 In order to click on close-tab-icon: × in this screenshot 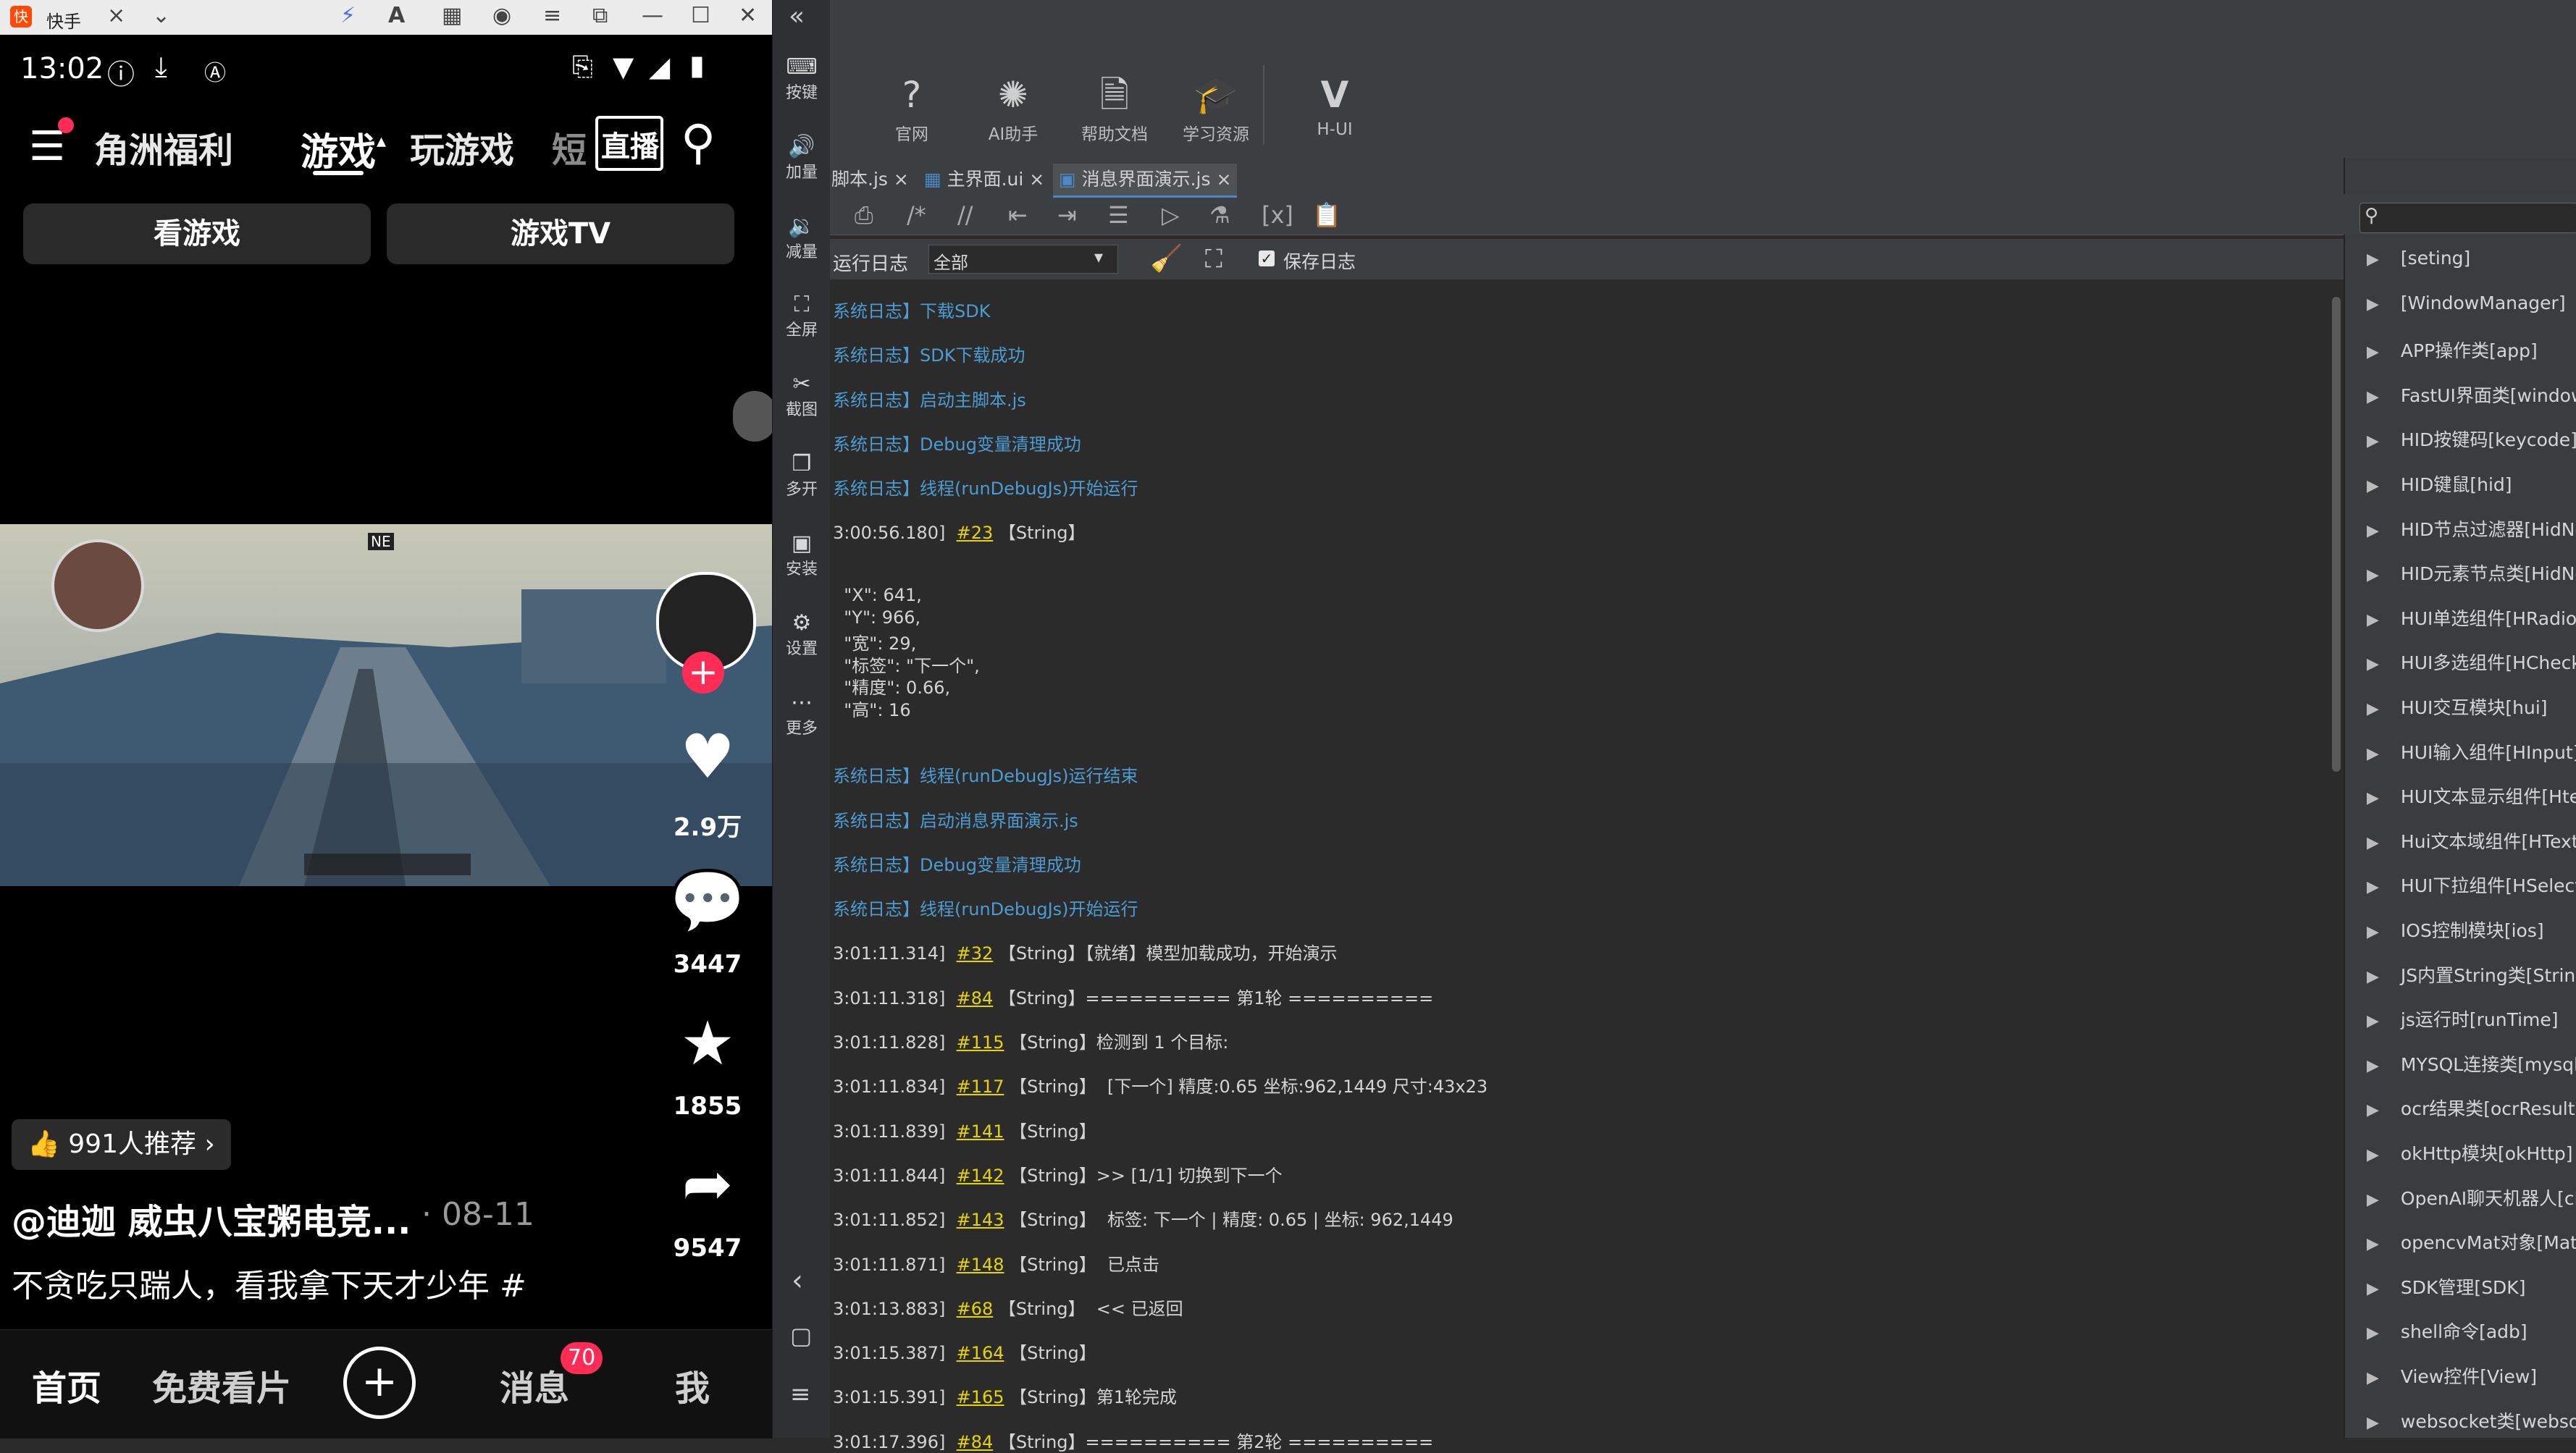, I will do `click(116, 15)`.